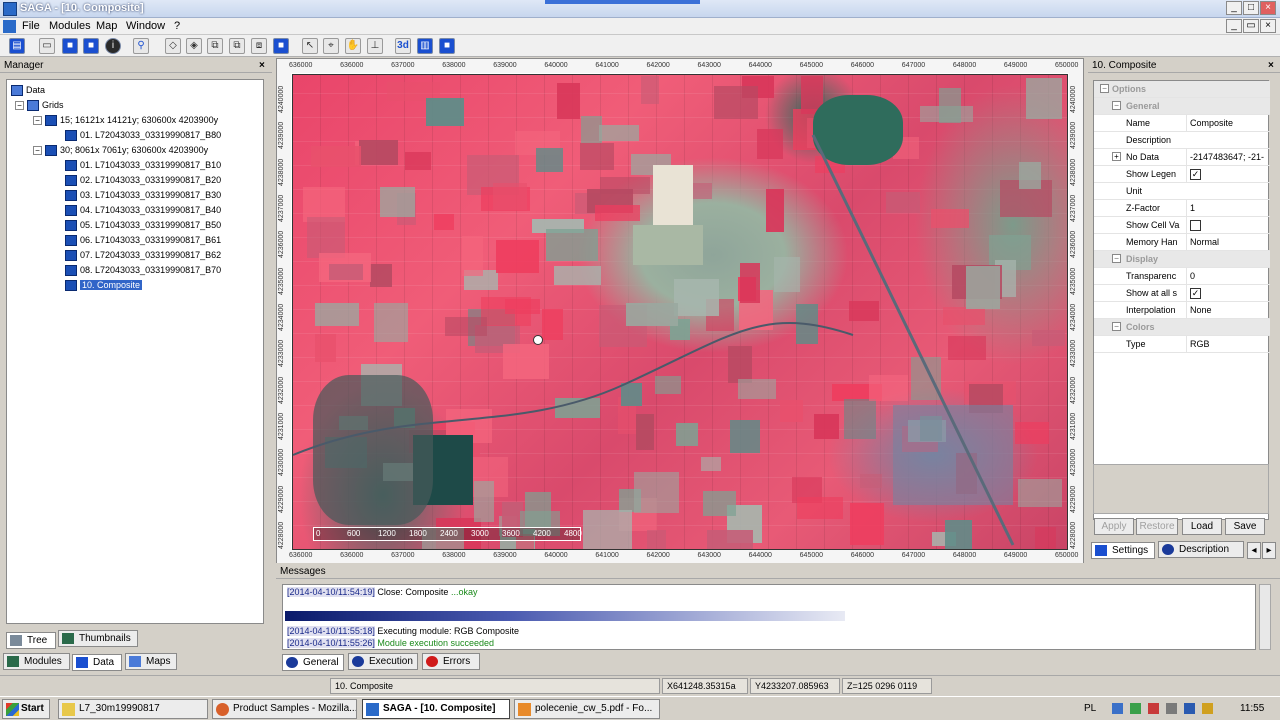  I want to click on tray-antivirus-icon, so click(1153, 708).